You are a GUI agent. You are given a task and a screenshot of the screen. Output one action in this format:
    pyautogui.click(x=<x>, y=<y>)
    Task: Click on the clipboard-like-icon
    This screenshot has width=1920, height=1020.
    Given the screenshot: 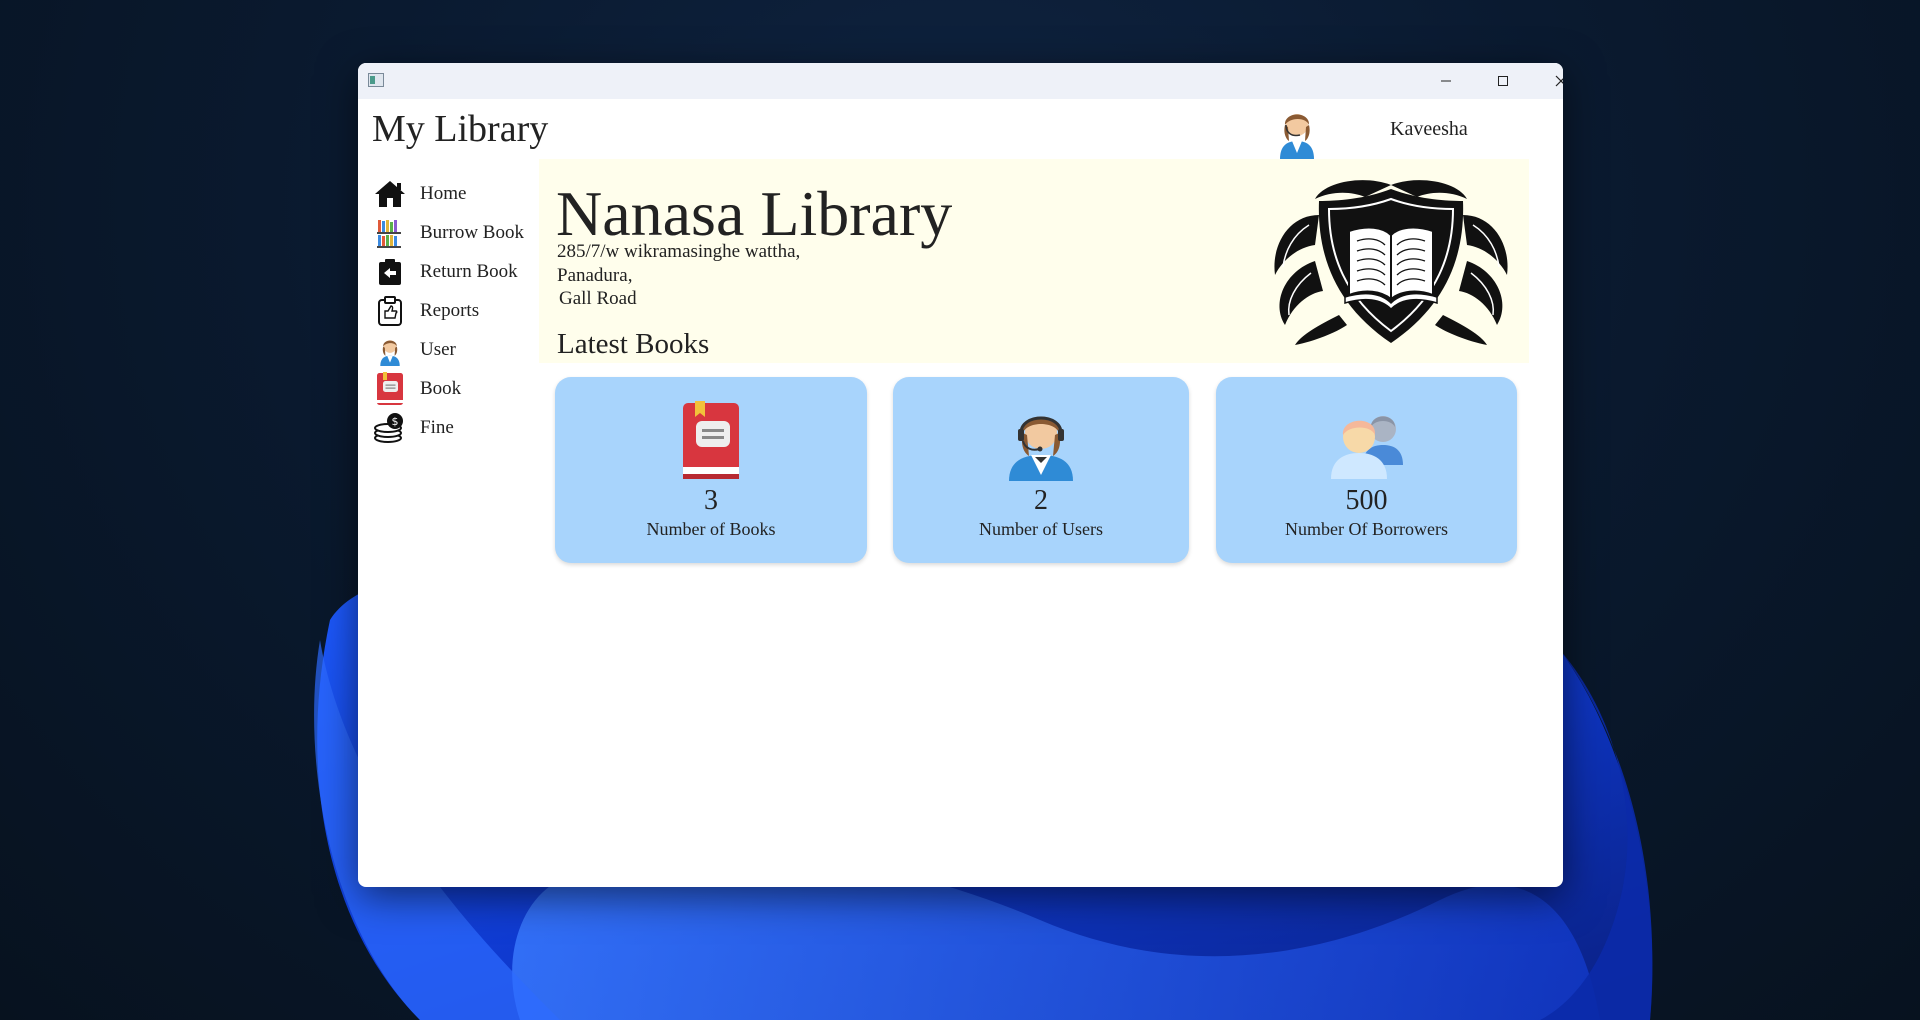 What is the action you would take?
    pyautogui.click(x=390, y=311)
    